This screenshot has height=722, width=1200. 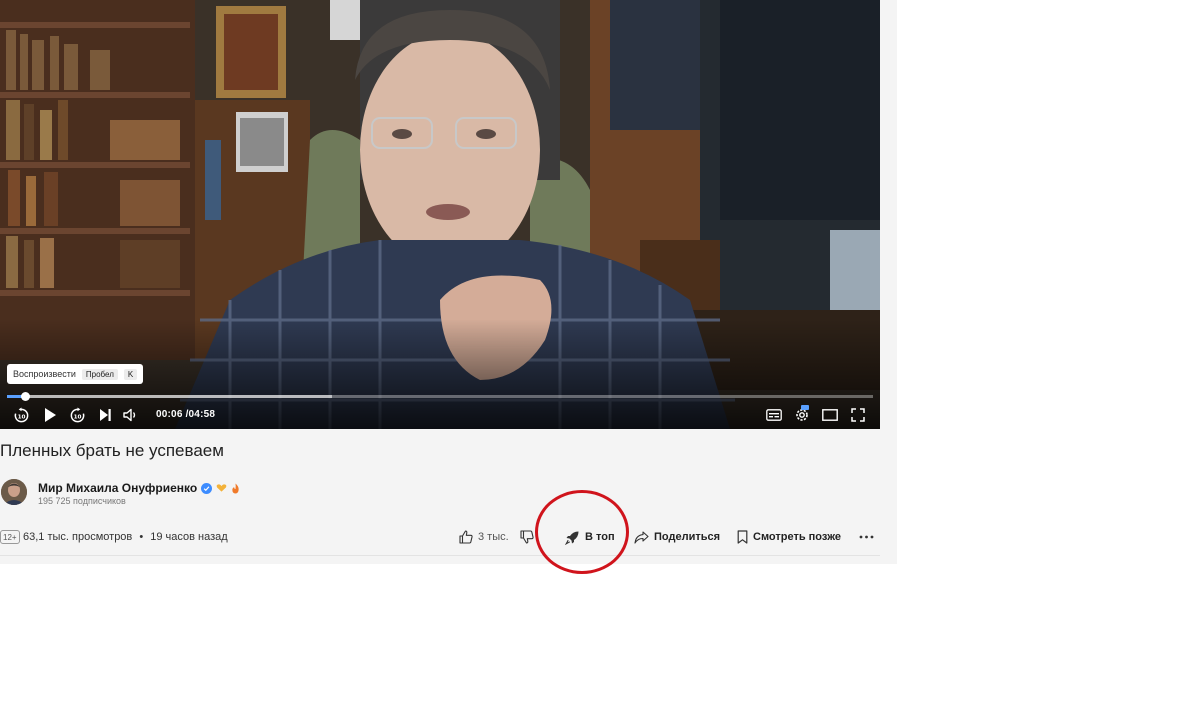 What do you see at coordinates (189, 537) in the screenshot?
I see `publish-time: 19 часов назад` at bounding box center [189, 537].